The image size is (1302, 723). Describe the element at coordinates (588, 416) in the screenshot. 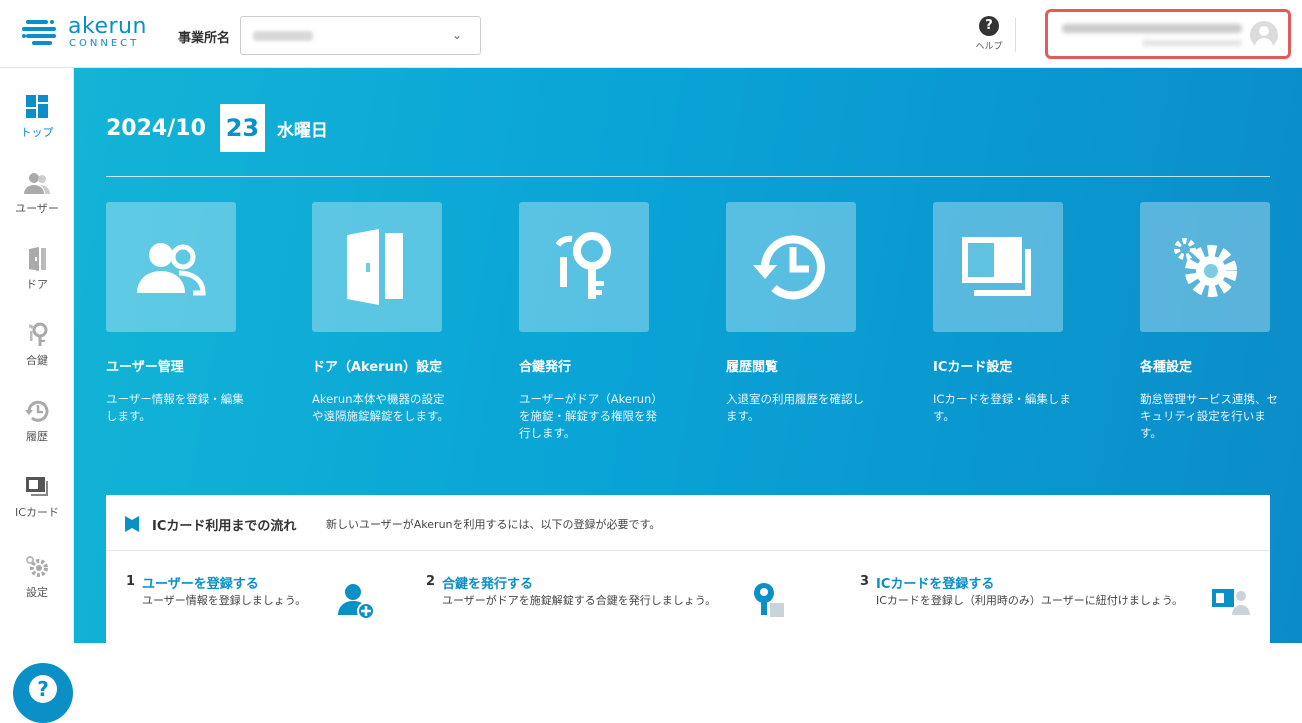

I see `tile-description: ユーザーがドア（Akerun）を施錠・解錠する権限を発行します。` at that location.